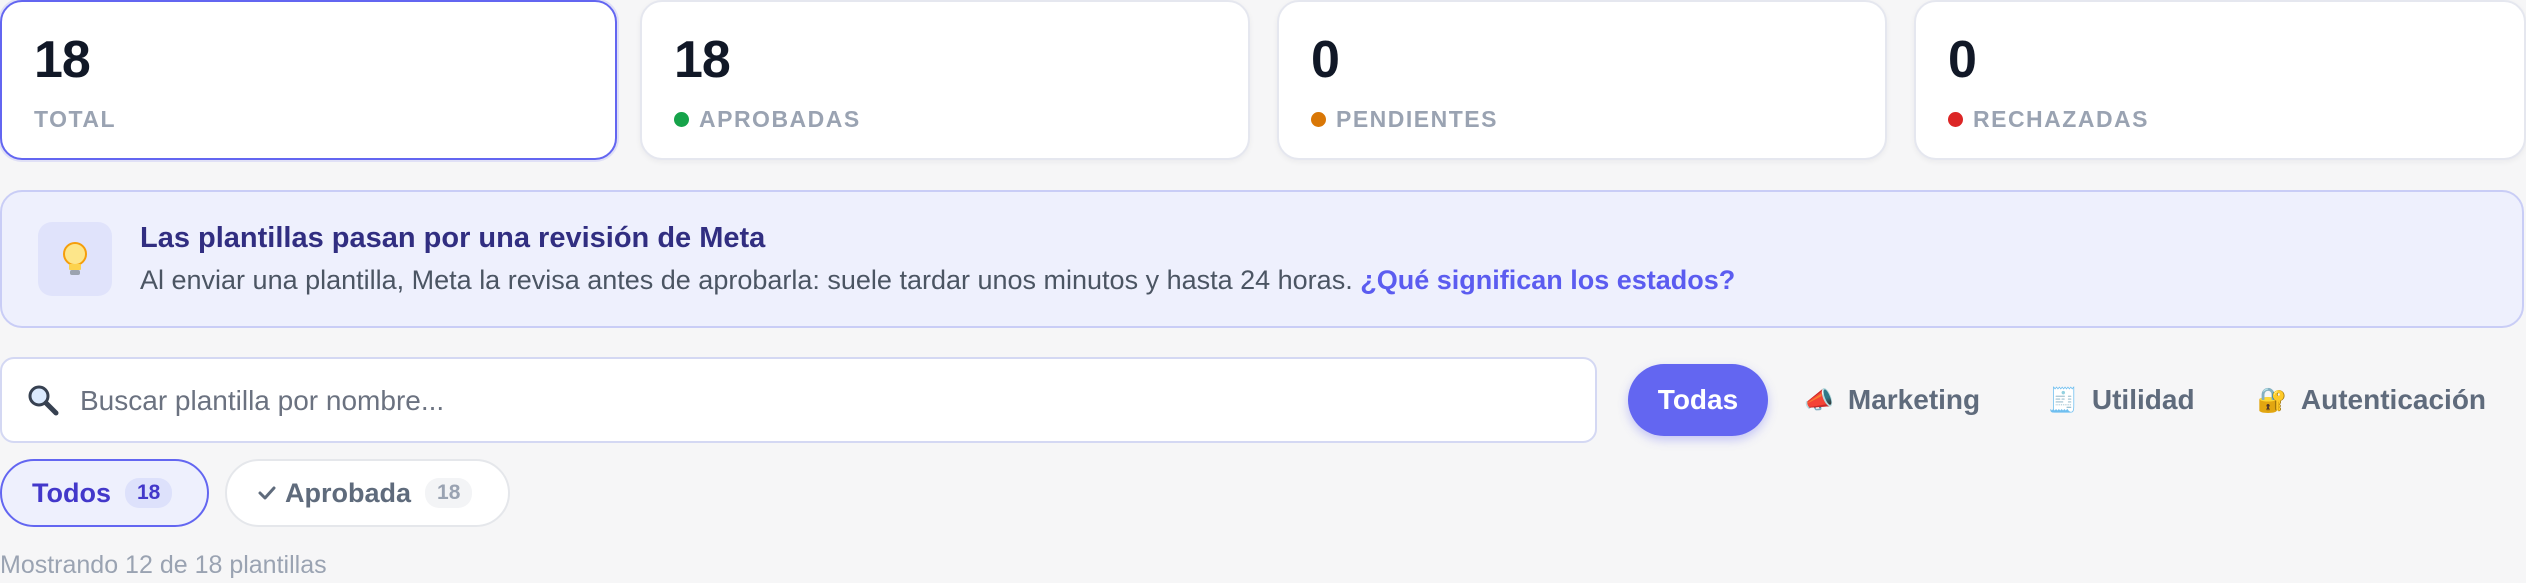 This screenshot has height=583, width=2526. I want to click on stat-label-text: RECHAZADAS, so click(2061, 119).